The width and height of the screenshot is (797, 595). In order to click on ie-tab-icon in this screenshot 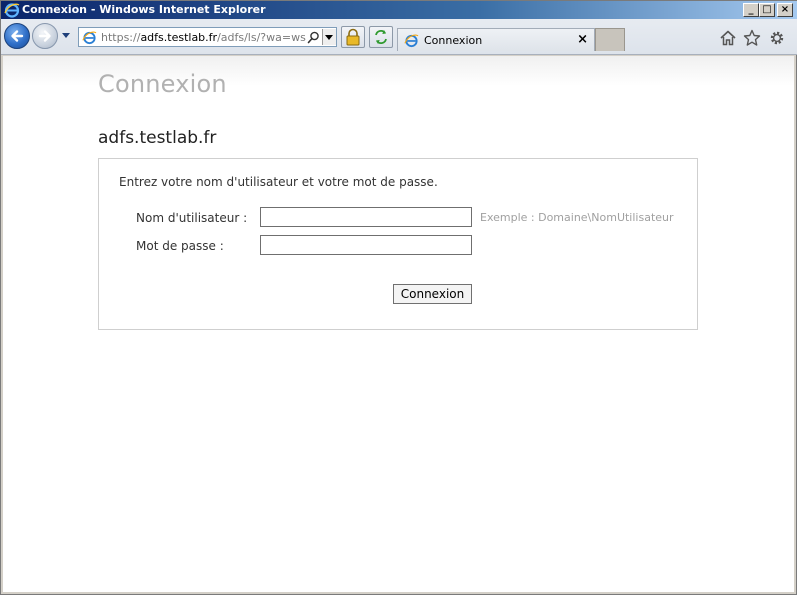, I will do `click(411, 41)`.